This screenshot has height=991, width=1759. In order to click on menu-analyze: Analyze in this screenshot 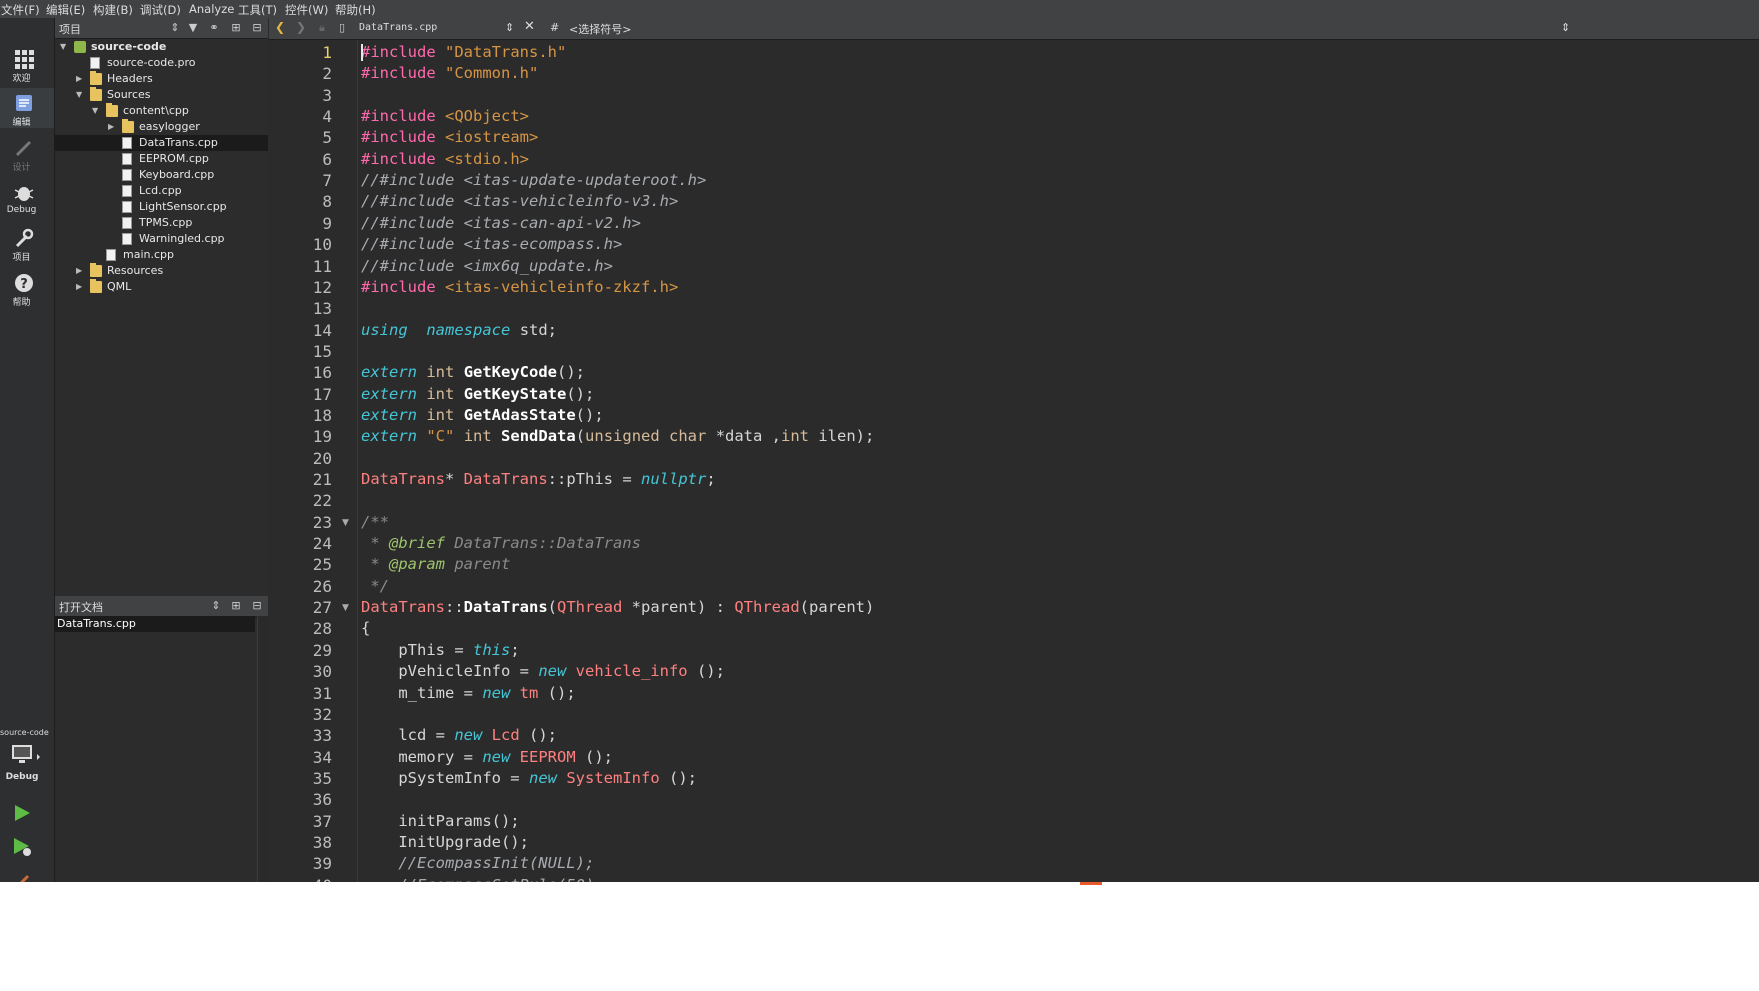, I will do `click(211, 9)`.